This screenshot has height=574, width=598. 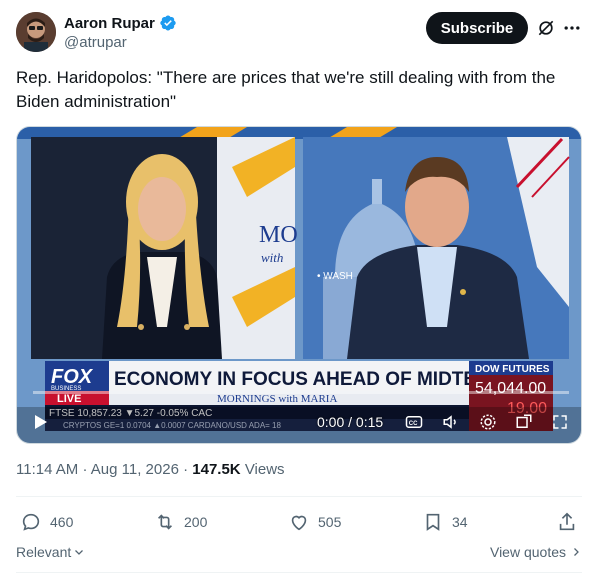 What do you see at coordinates (31, 522) in the screenshot?
I see `reply-icon` at bounding box center [31, 522].